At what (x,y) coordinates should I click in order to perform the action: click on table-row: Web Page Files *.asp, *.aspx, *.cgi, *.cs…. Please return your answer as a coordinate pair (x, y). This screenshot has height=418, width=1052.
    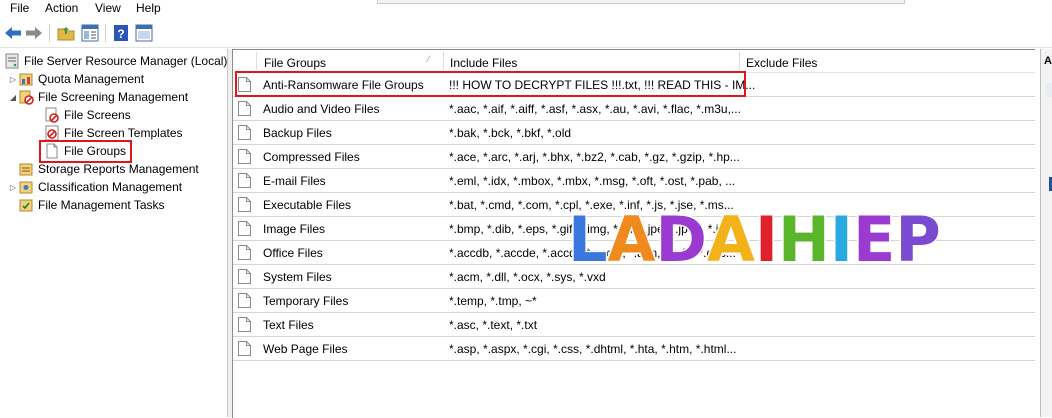
    Looking at the image, I should click on (634, 349).